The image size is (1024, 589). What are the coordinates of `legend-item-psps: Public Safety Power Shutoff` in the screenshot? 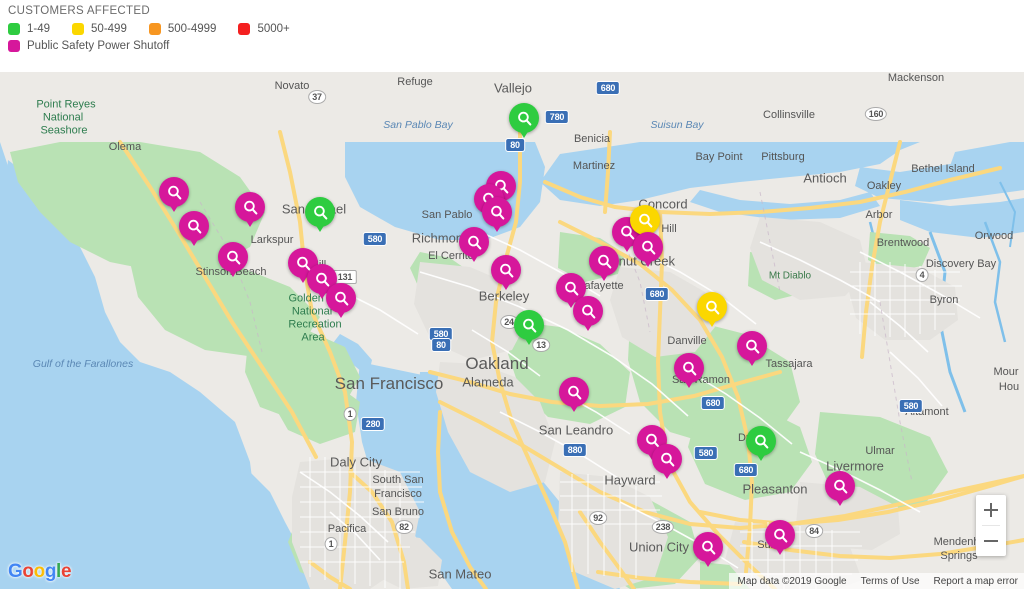 It's located at (88, 46).